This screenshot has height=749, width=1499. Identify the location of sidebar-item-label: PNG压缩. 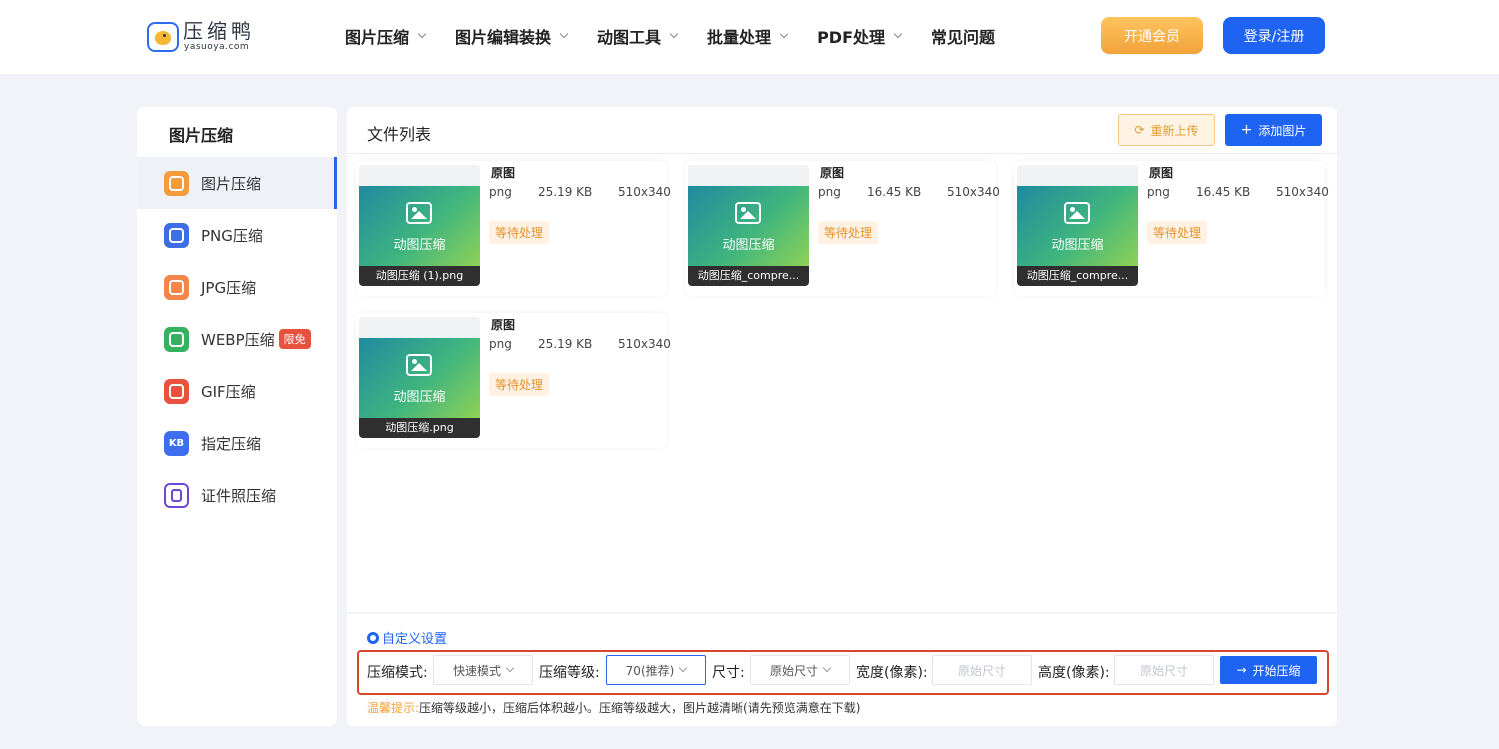
(232, 235).